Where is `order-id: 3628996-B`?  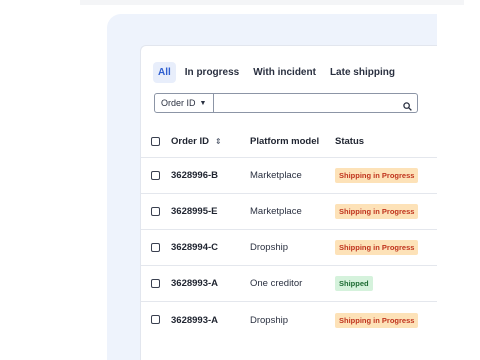
order-id: 3628996-B is located at coordinates (195, 175).